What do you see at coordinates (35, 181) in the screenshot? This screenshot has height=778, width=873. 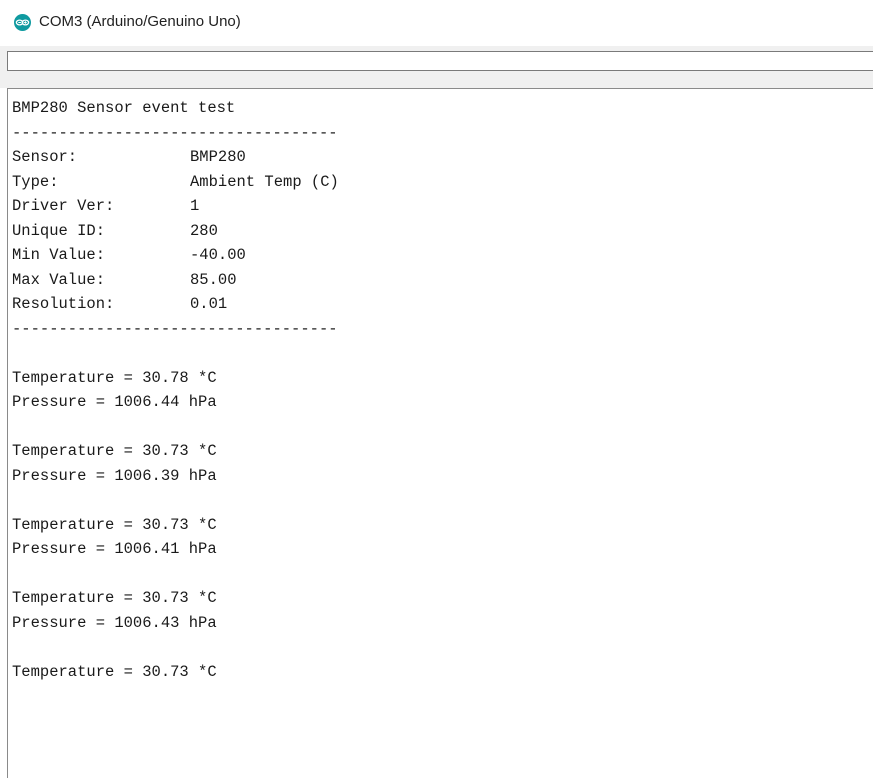 I see `info-key: Type:` at bounding box center [35, 181].